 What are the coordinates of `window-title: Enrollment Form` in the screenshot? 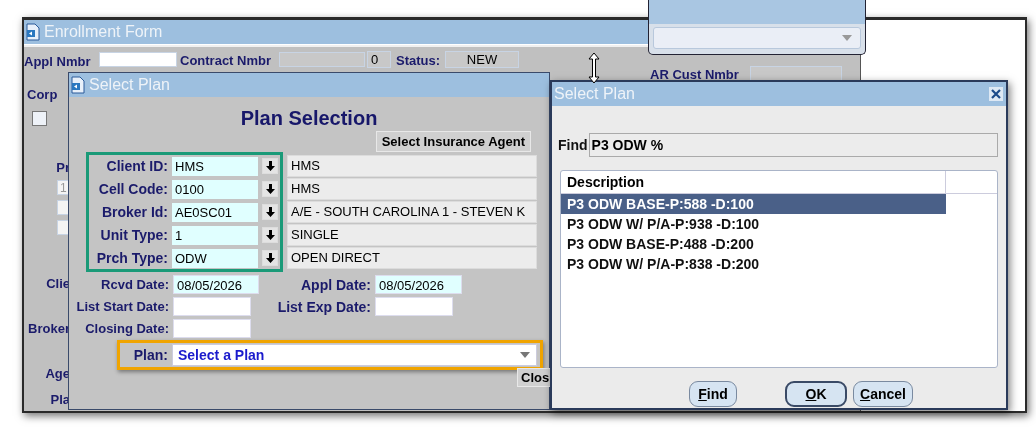 It's located at (103, 32).